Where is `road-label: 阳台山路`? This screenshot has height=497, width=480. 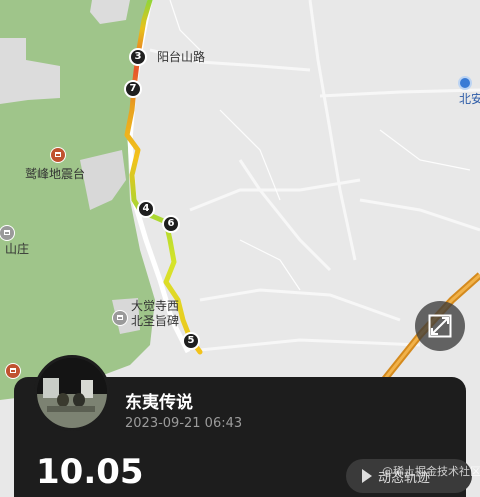
road-label: 阳台山路 is located at coordinates (181, 57).